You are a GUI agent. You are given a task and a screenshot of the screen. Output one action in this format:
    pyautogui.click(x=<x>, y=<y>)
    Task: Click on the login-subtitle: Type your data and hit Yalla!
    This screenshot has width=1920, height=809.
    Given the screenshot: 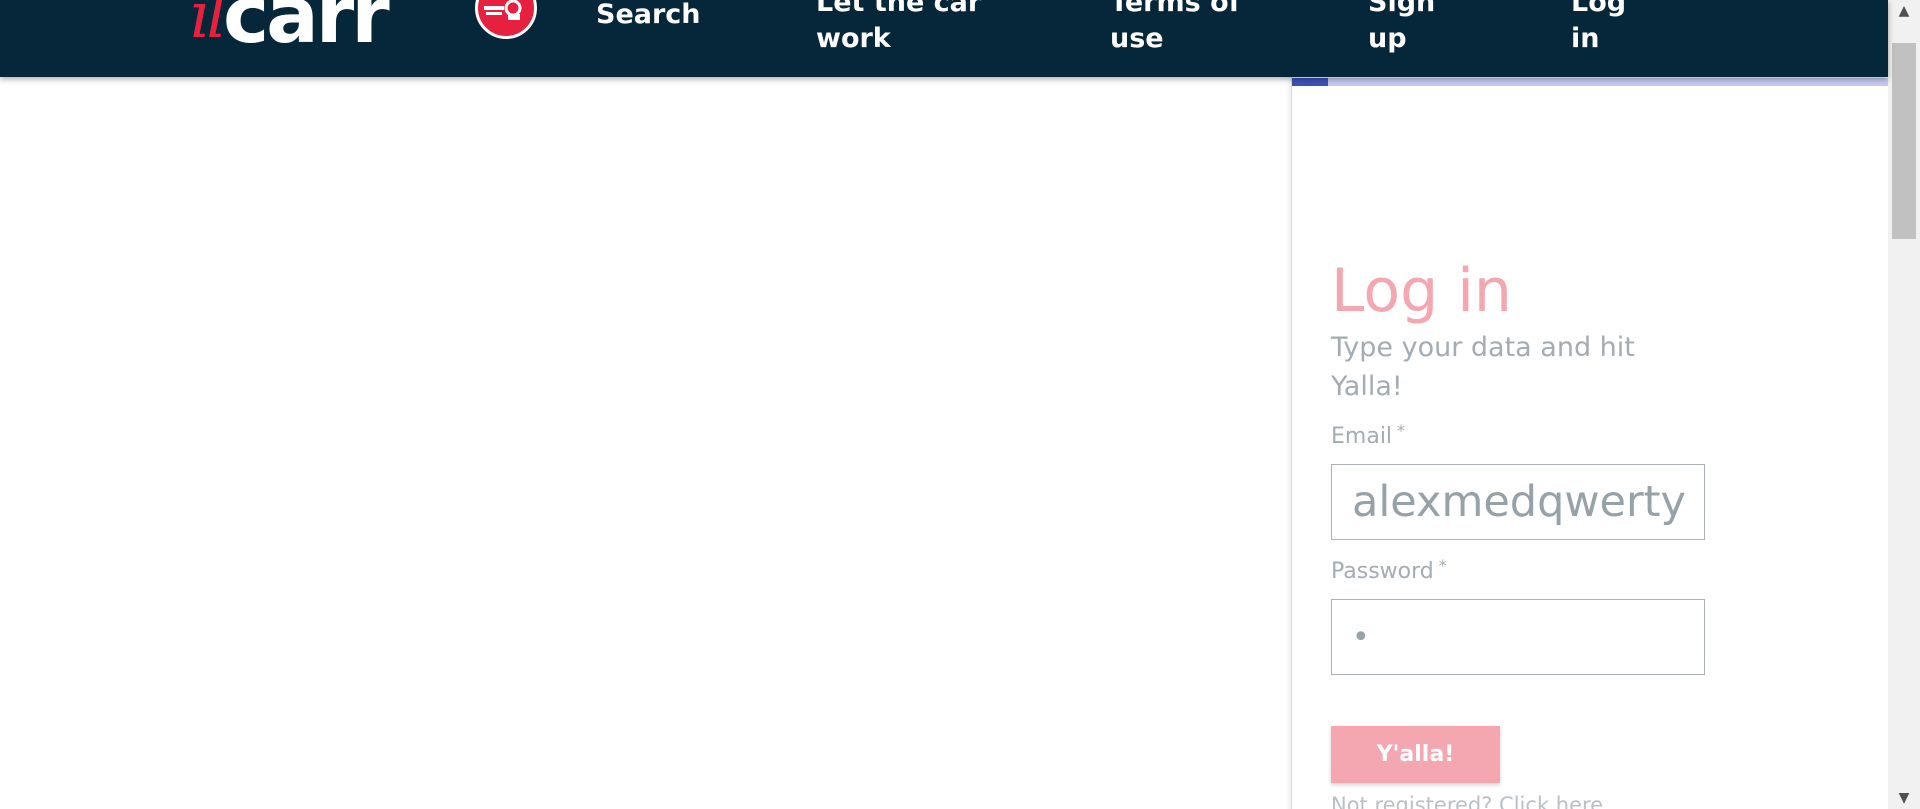 What is the action you would take?
    pyautogui.click(x=1483, y=367)
    